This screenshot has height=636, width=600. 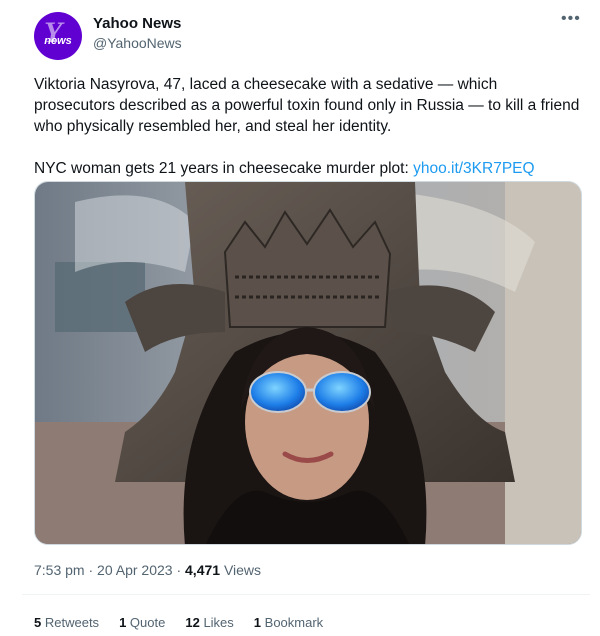 I want to click on account-name: Yahoo News, so click(x=137, y=23).